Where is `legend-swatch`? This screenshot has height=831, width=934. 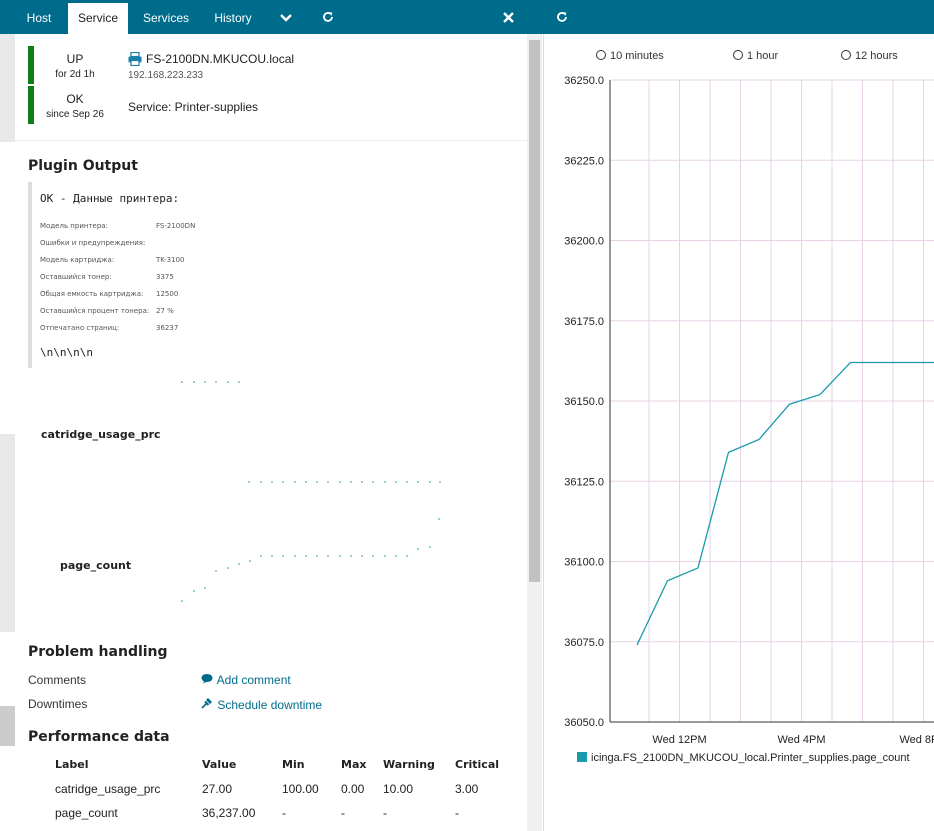 legend-swatch is located at coordinates (582, 757).